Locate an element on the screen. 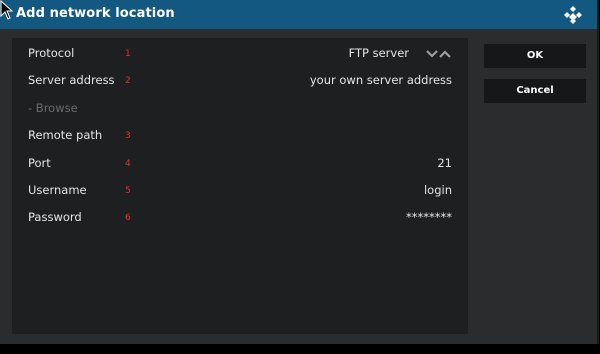 The width and height of the screenshot is (600, 354). setting-value: login is located at coordinates (437, 190).